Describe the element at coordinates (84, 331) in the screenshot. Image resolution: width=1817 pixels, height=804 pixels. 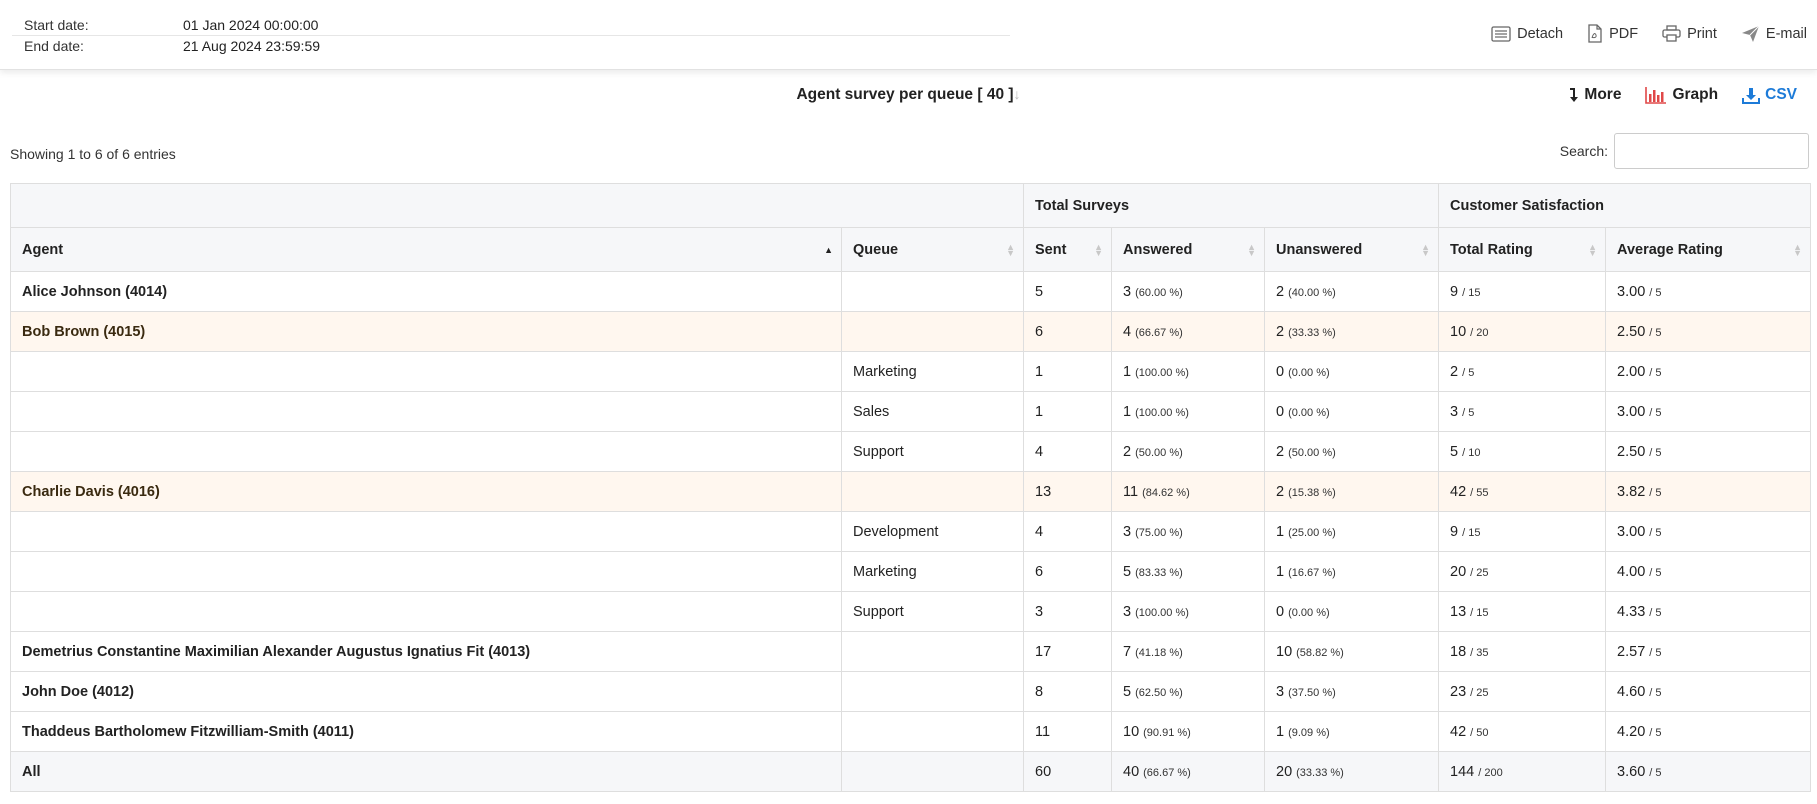
I see `agent-name: Bob Brown (4015)` at that location.